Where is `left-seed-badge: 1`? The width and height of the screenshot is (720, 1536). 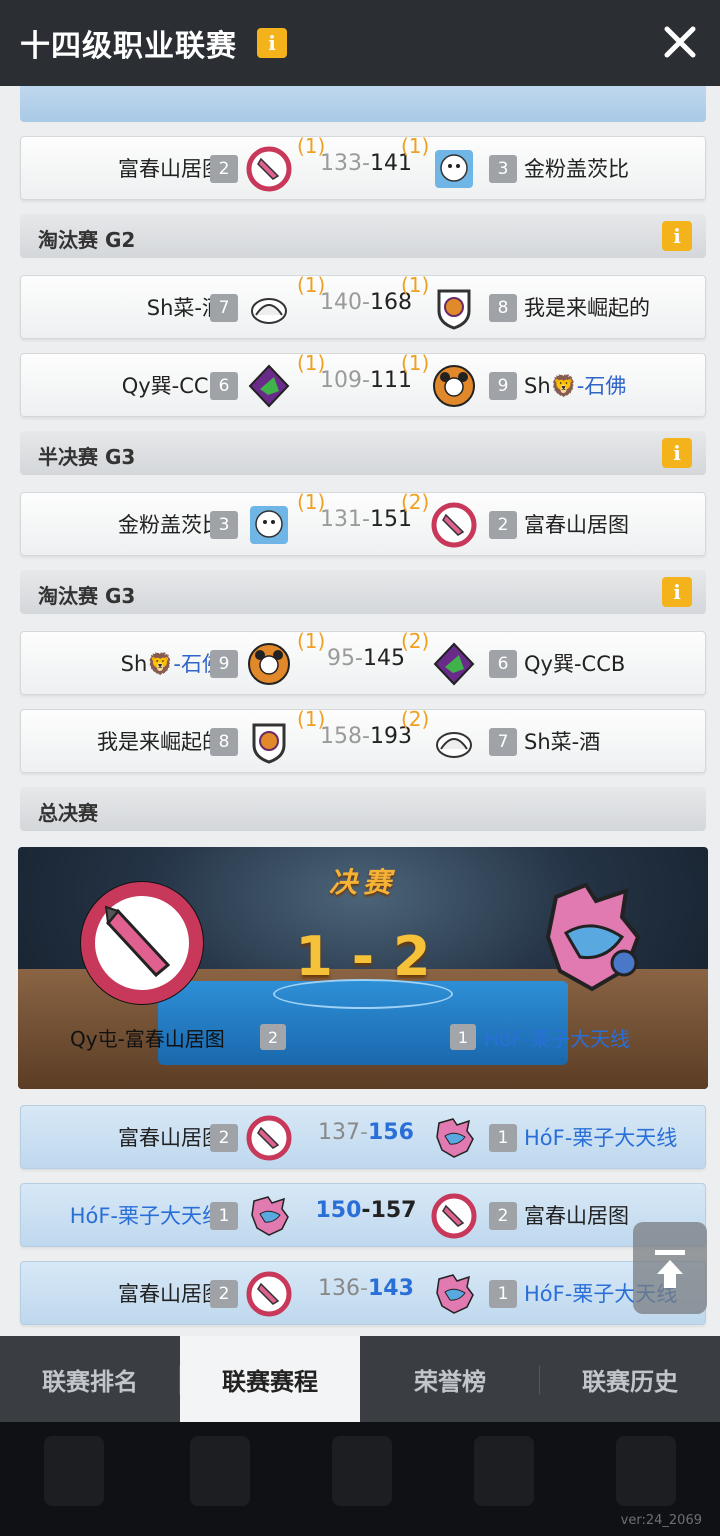
left-seed-badge: 1 is located at coordinates (224, 1216).